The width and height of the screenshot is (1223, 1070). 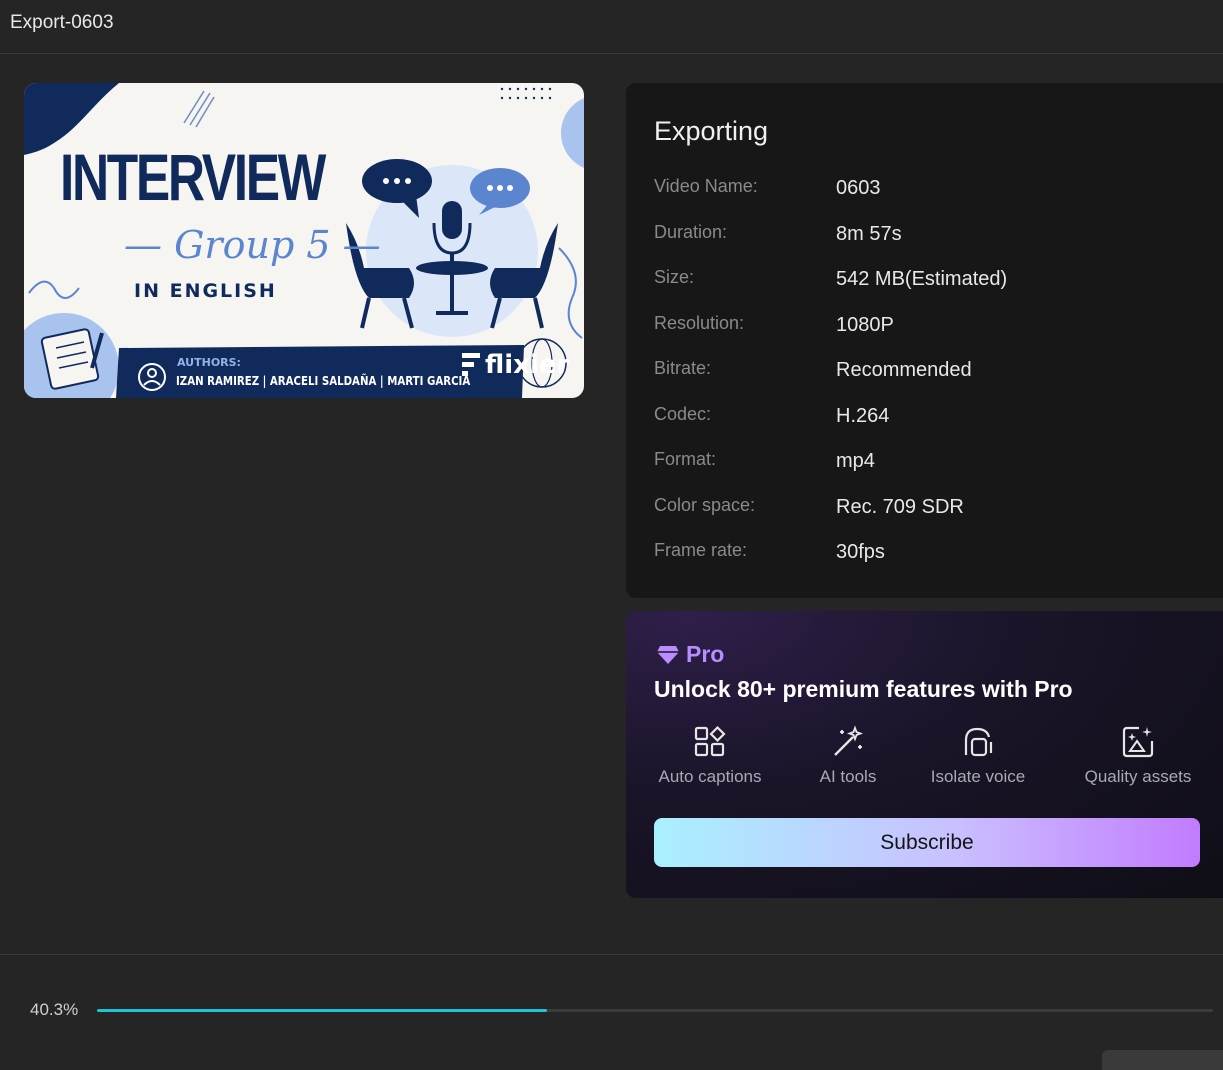 I want to click on info-row-color-space: Color space: Rec. 709 SDR, so click(x=934, y=510).